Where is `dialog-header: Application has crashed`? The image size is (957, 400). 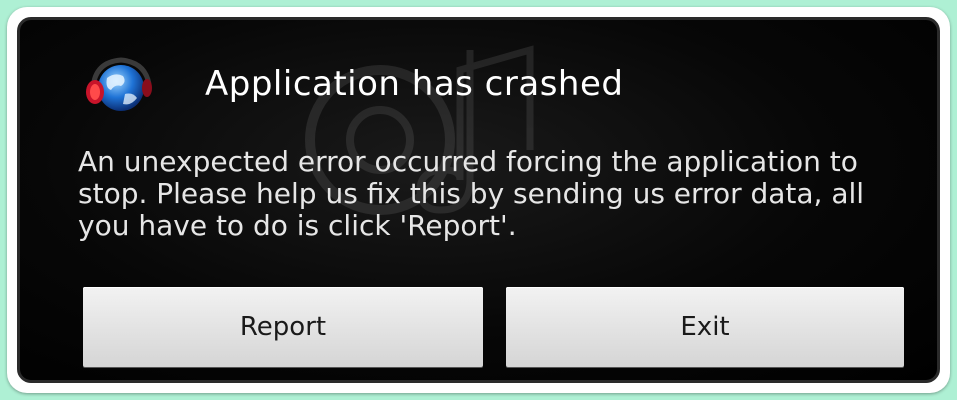 dialog-header: Application has crashed is located at coordinates (353, 84).